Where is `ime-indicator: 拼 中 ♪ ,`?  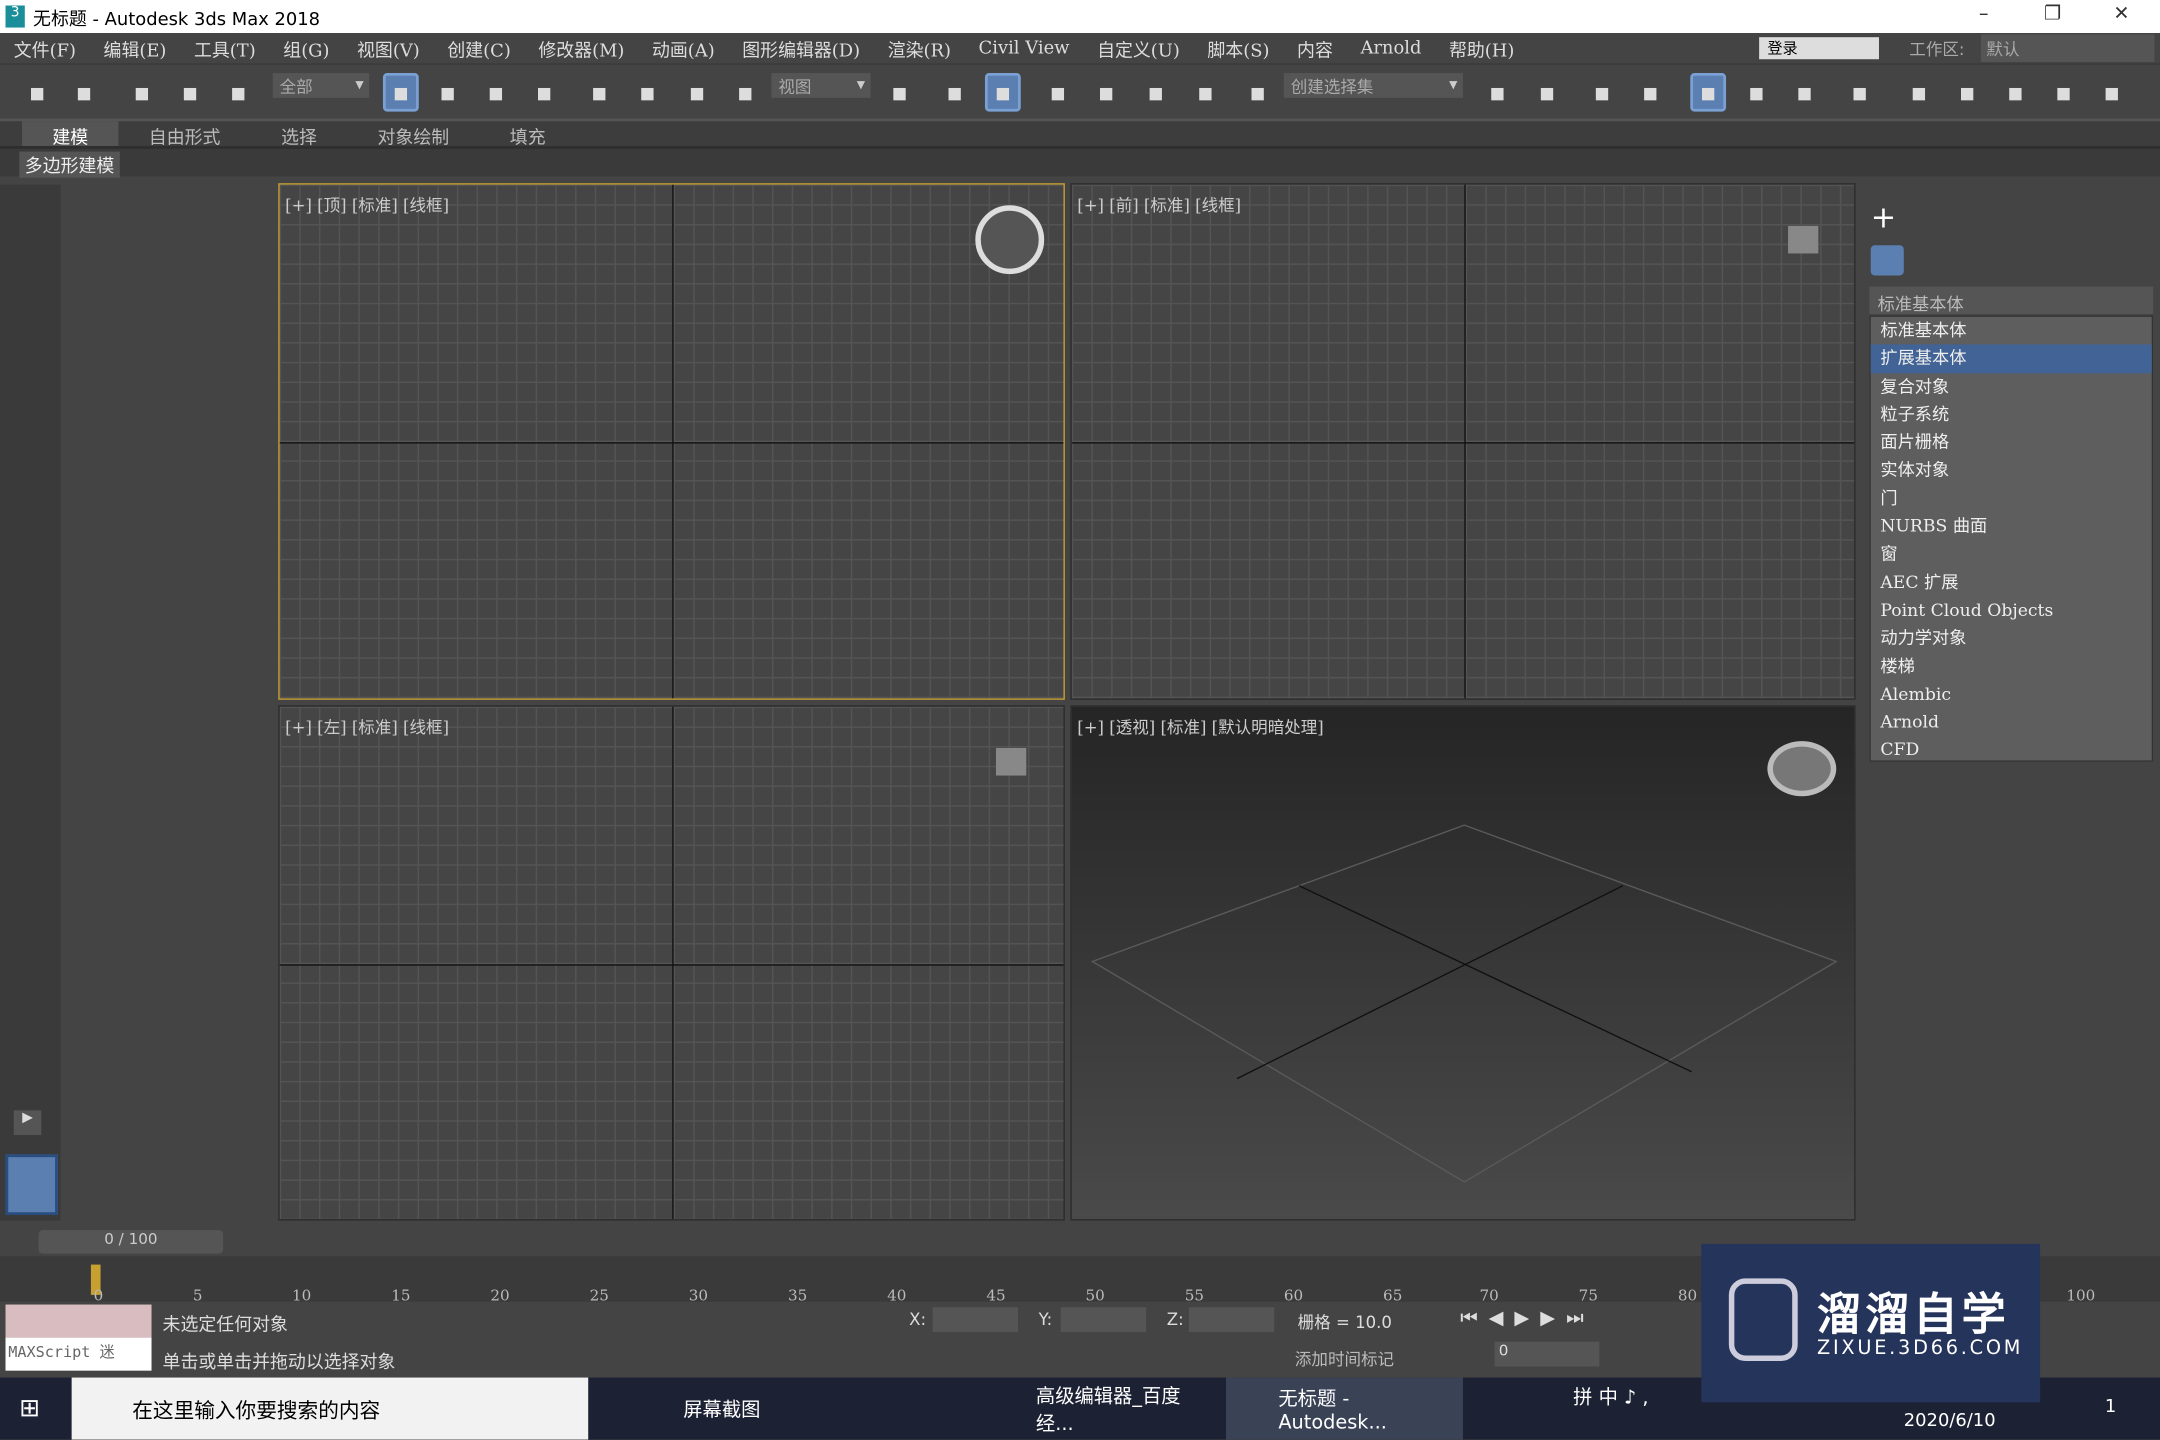
ime-indicator: 拼 中 ♪ , is located at coordinates (1610, 1397).